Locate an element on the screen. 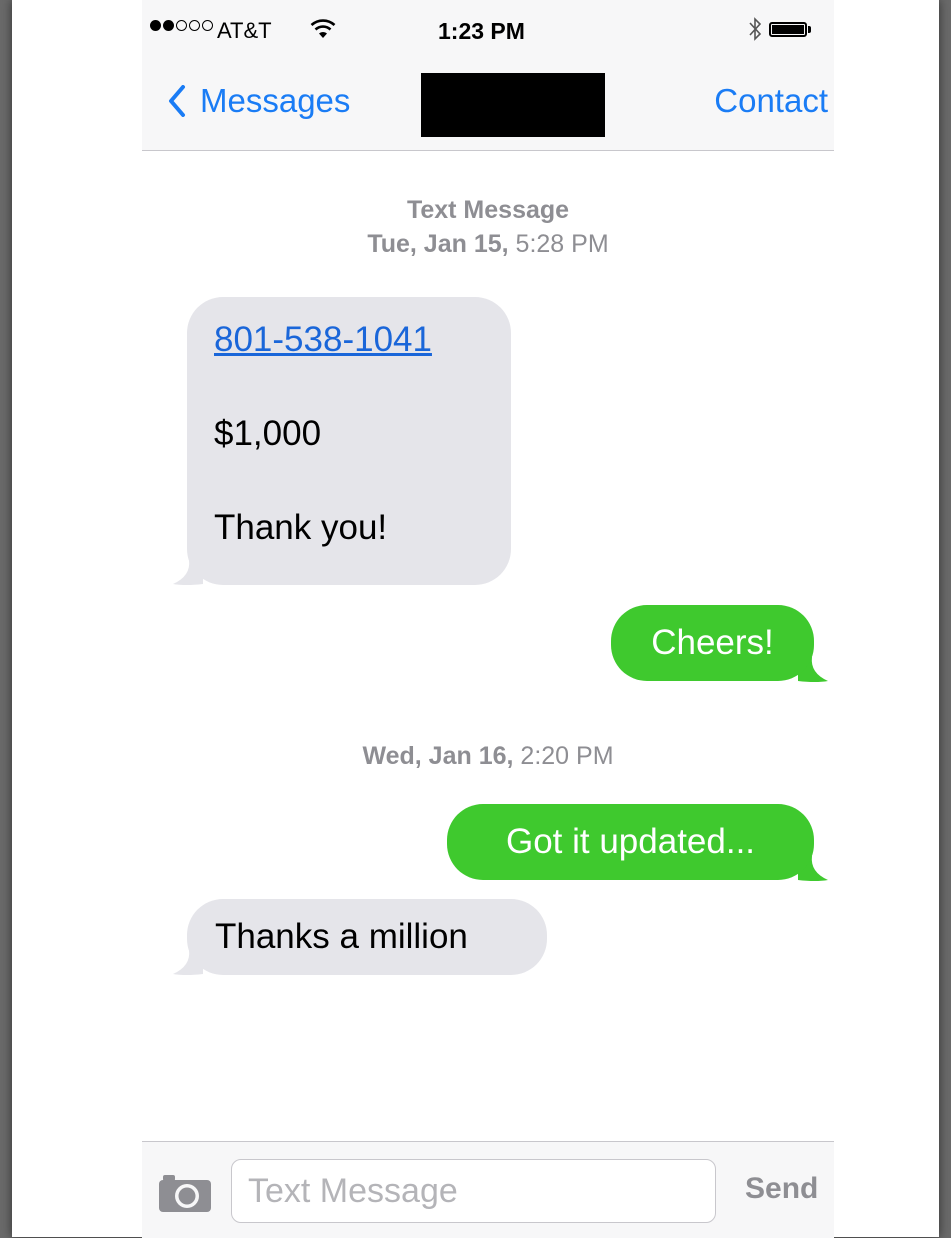  incoming-message: Thanks a million is located at coordinates (367, 937).